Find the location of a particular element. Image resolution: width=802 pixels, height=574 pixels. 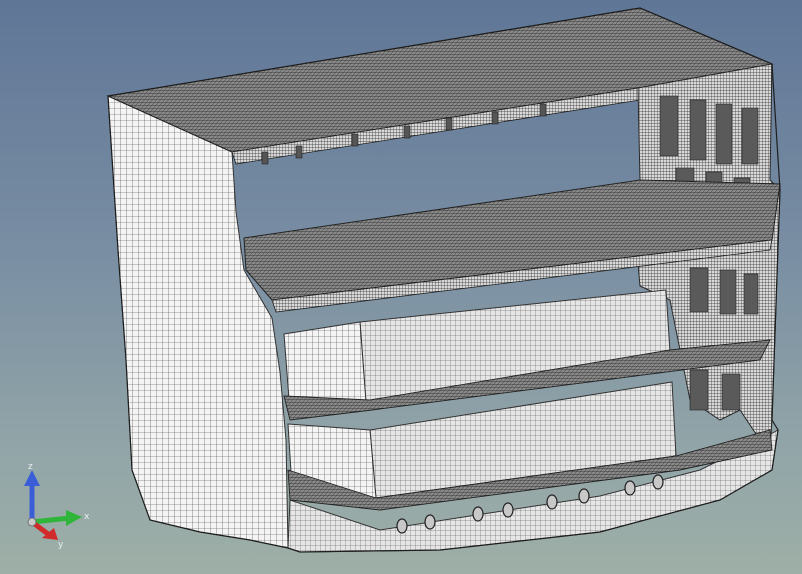

x-axis-arrow is located at coordinates (51, 520).